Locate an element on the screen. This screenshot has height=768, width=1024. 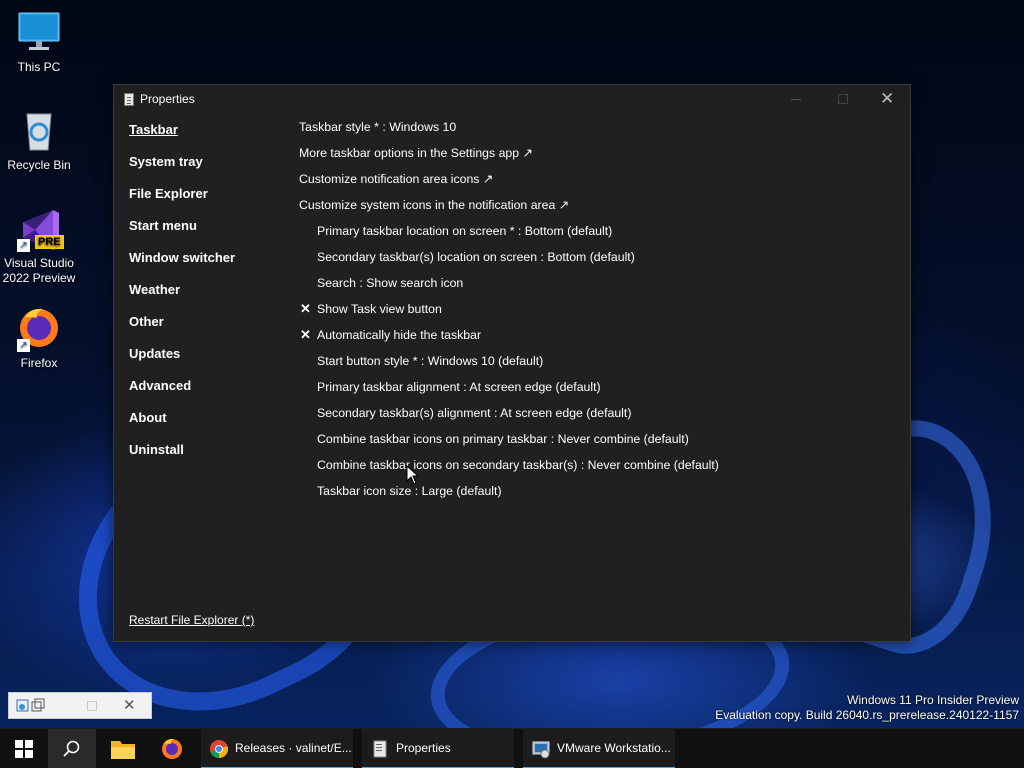
nav-item-file-explorer: File Explorer is located at coordinates (209, 201).